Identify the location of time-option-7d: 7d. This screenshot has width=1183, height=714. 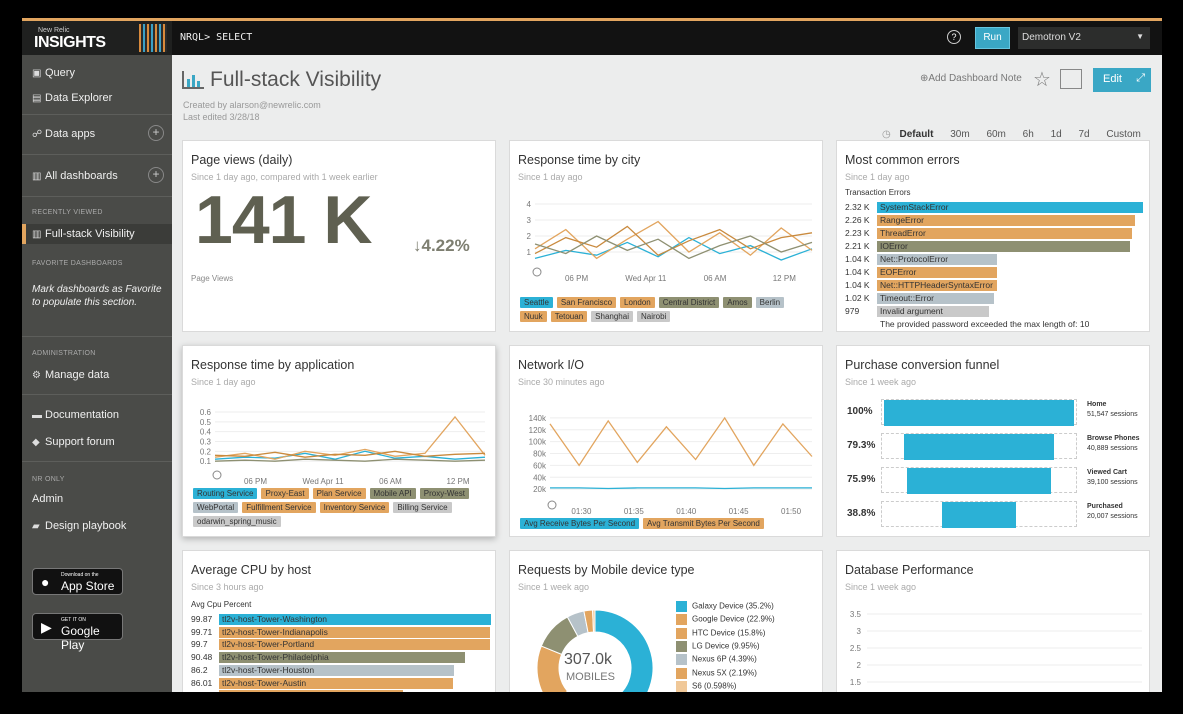
(1083, 134).